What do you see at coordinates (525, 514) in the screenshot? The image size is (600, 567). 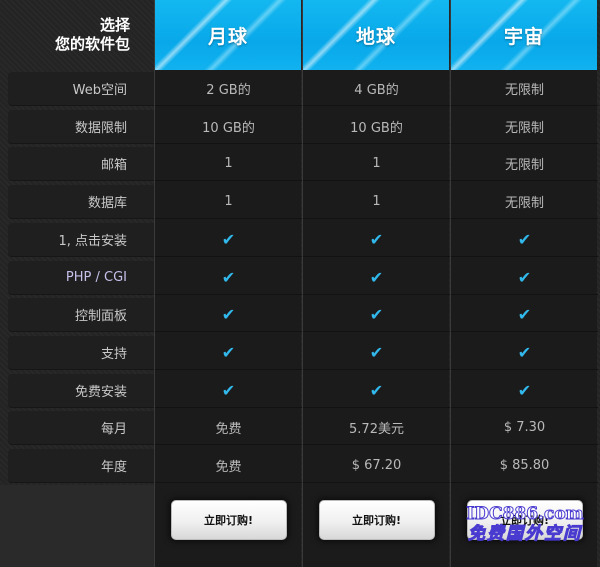 I see `watermark-line1: IDC886.com` at bounding box center [525, 514].